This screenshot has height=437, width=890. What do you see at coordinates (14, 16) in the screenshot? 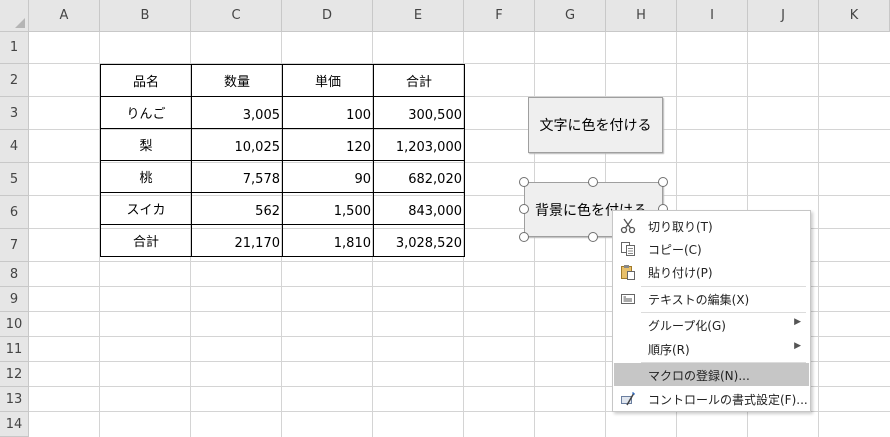
I see `select-all-corner` at bounding box center [14, 16].